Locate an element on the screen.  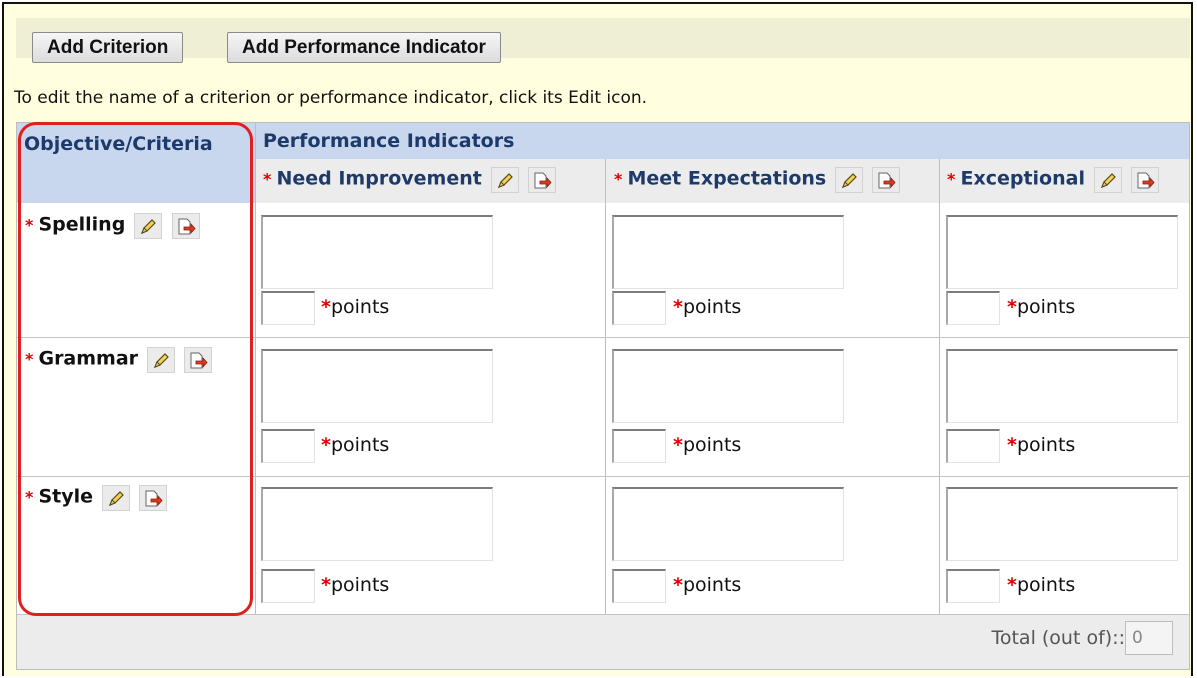
criterion-style: * Style is located at coordinates (96, 498).